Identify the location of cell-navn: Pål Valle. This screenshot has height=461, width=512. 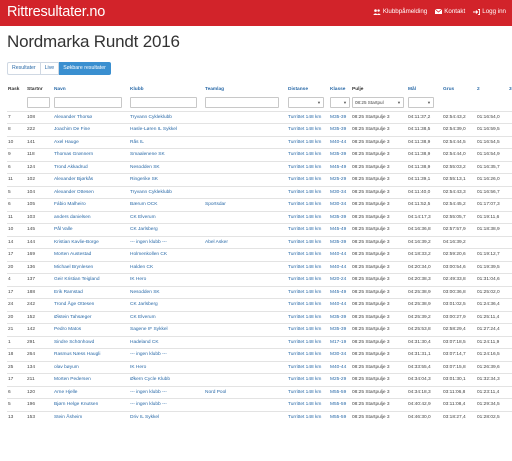
(91, 229).